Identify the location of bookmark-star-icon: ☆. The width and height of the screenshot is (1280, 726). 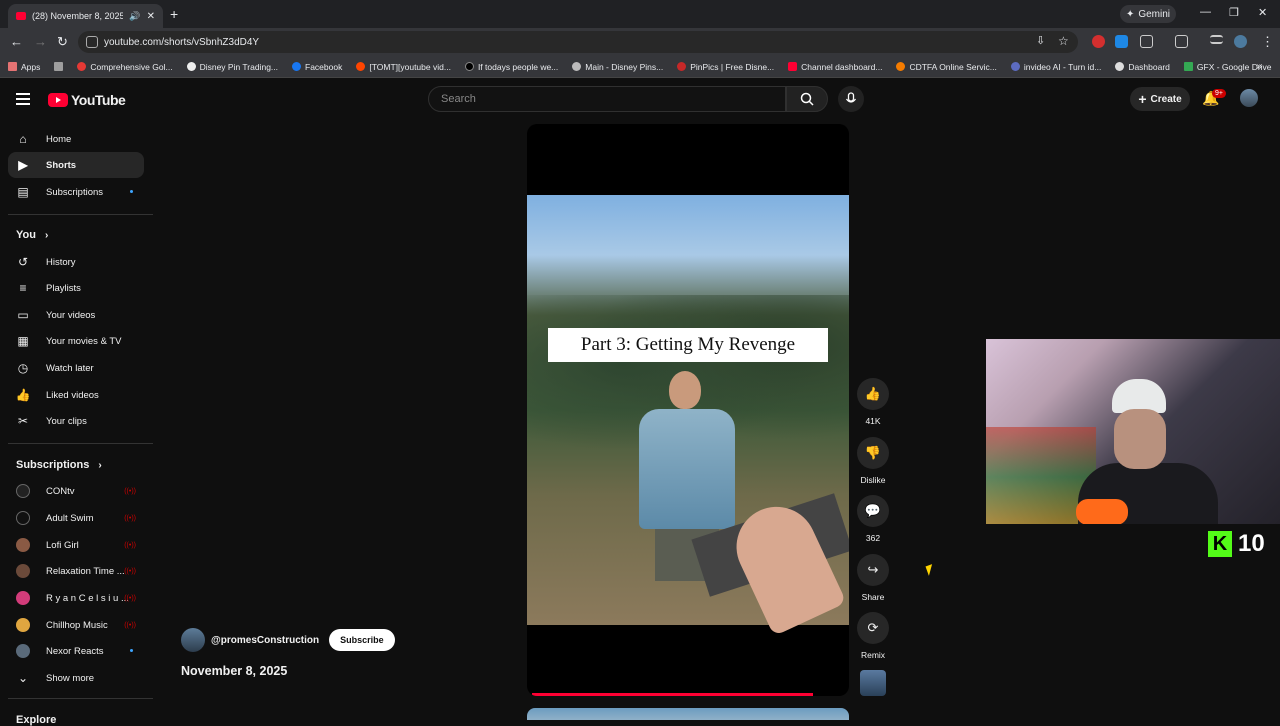
(1063, 41).